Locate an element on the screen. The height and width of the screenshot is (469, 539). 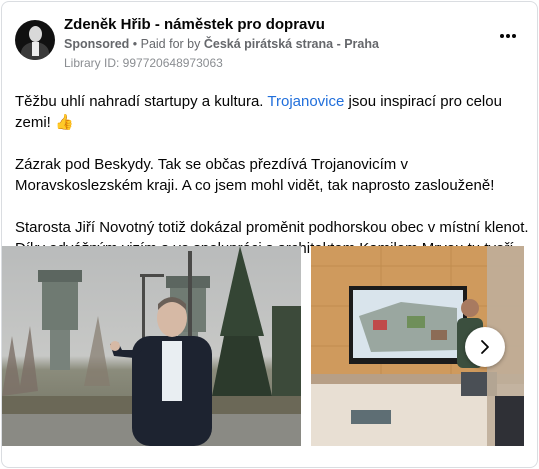
avatar-shirt is located at coordinates (35, 49).